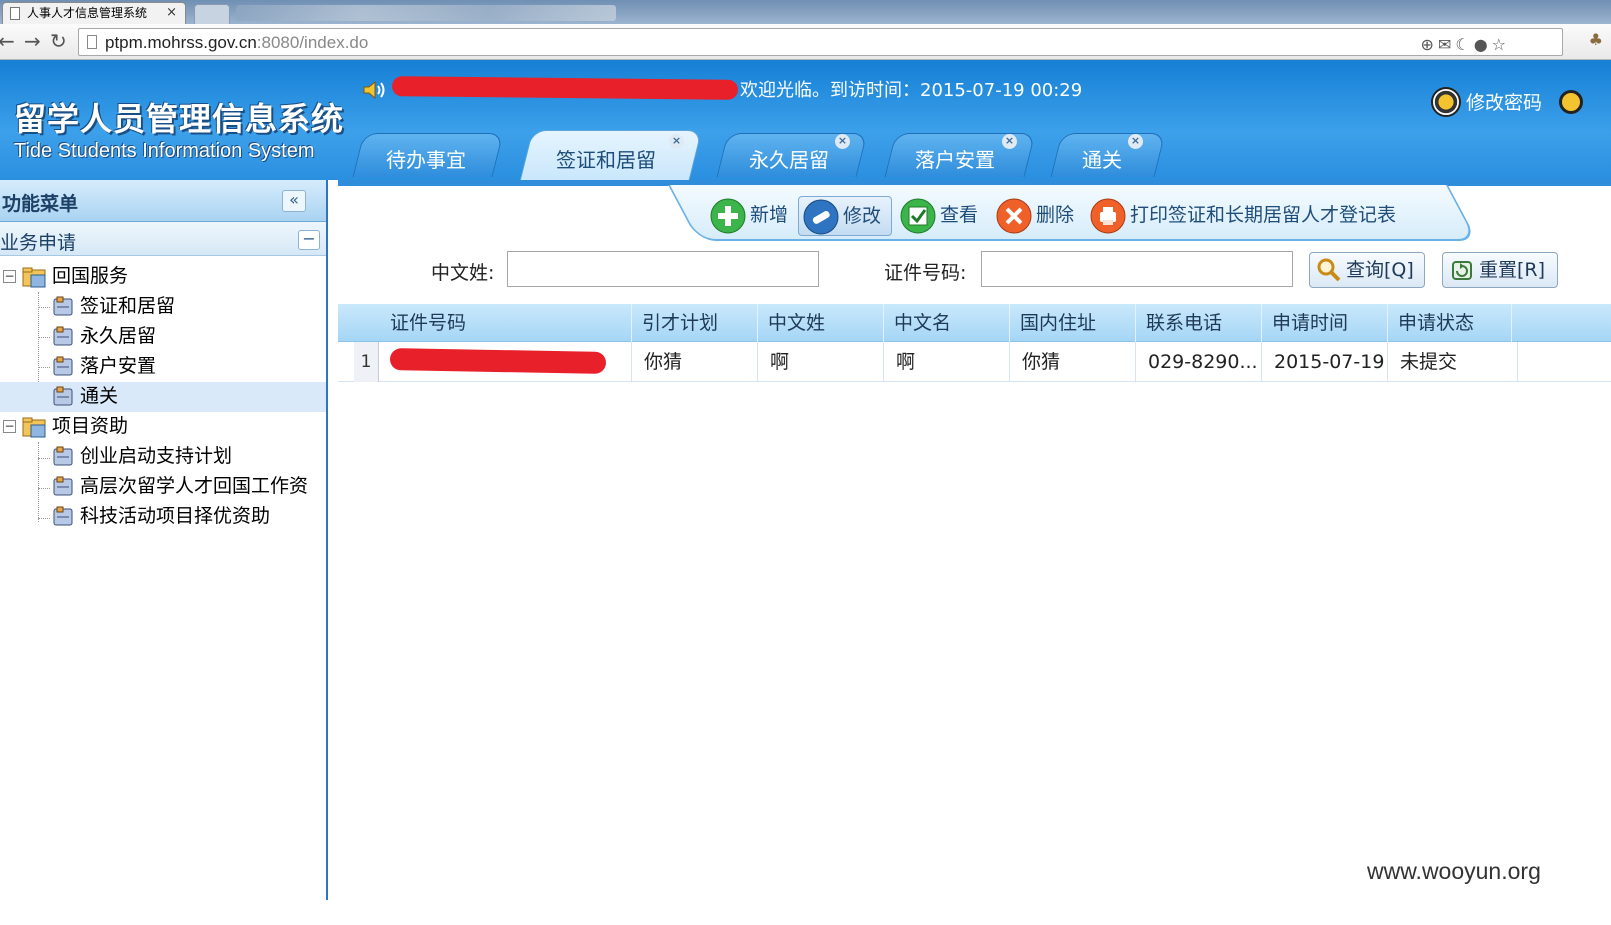 Image resolution: width=1611 pixels, height=925 pixels. Describe the element at coordinates (32, 41) in the screenshot. I see `forward-arrow-icon: →` at that location.